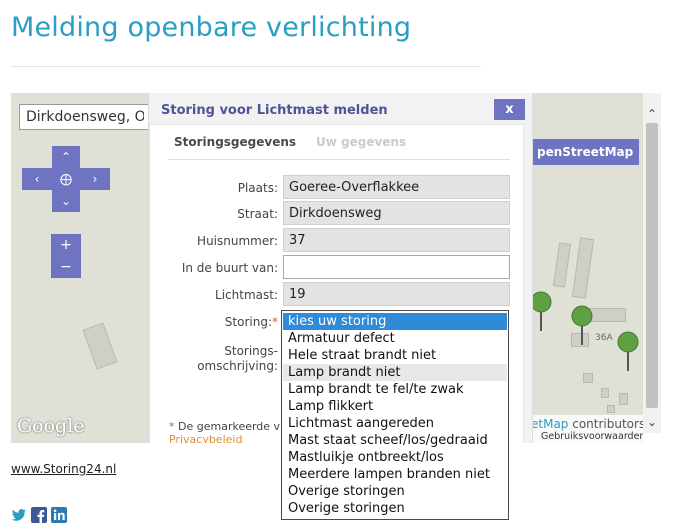 The width and height of the screenshot is (681, 530). I want to click on required-note-mark: *, so click(172, 426).